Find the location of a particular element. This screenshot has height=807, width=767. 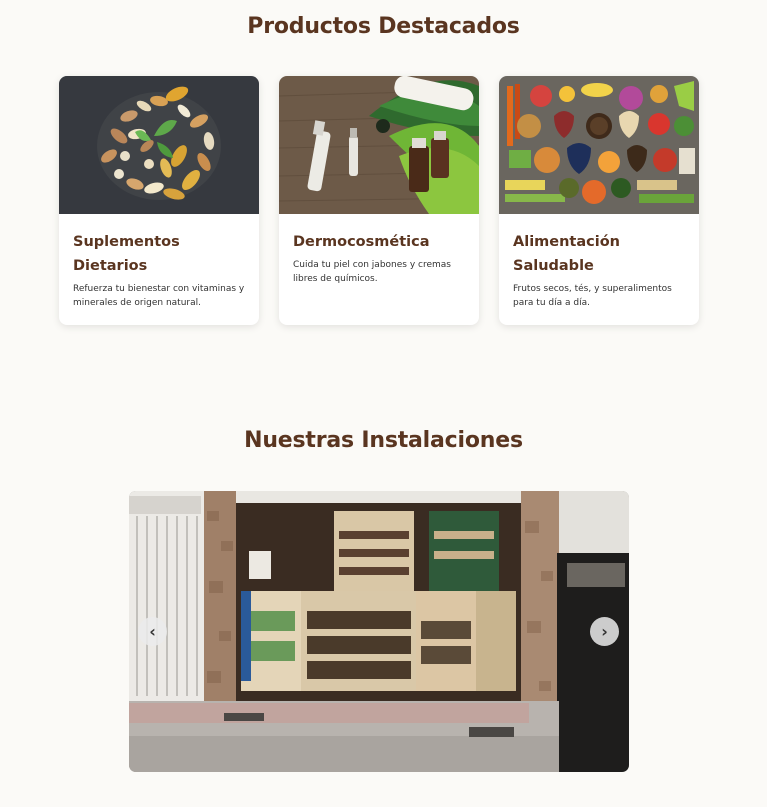

facilities-heading: Nuestras Instalaciones is located at coordinates (383, 440).